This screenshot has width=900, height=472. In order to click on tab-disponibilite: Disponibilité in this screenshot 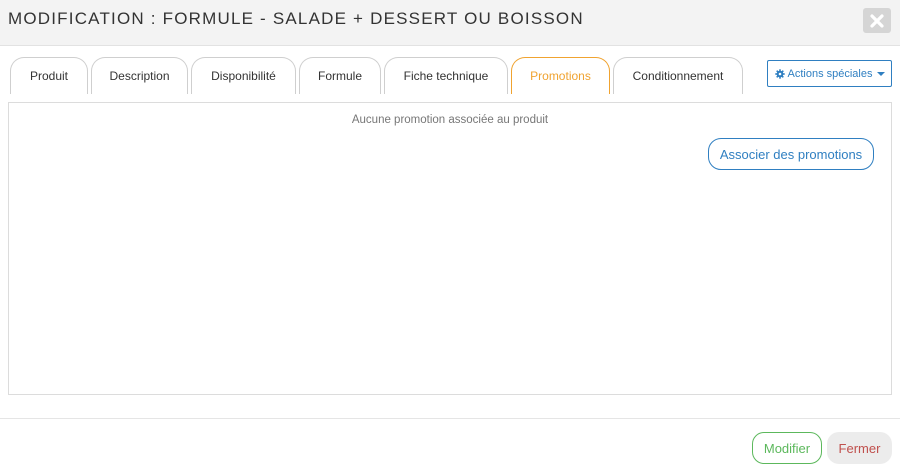, I will do `click(243, 75)`.